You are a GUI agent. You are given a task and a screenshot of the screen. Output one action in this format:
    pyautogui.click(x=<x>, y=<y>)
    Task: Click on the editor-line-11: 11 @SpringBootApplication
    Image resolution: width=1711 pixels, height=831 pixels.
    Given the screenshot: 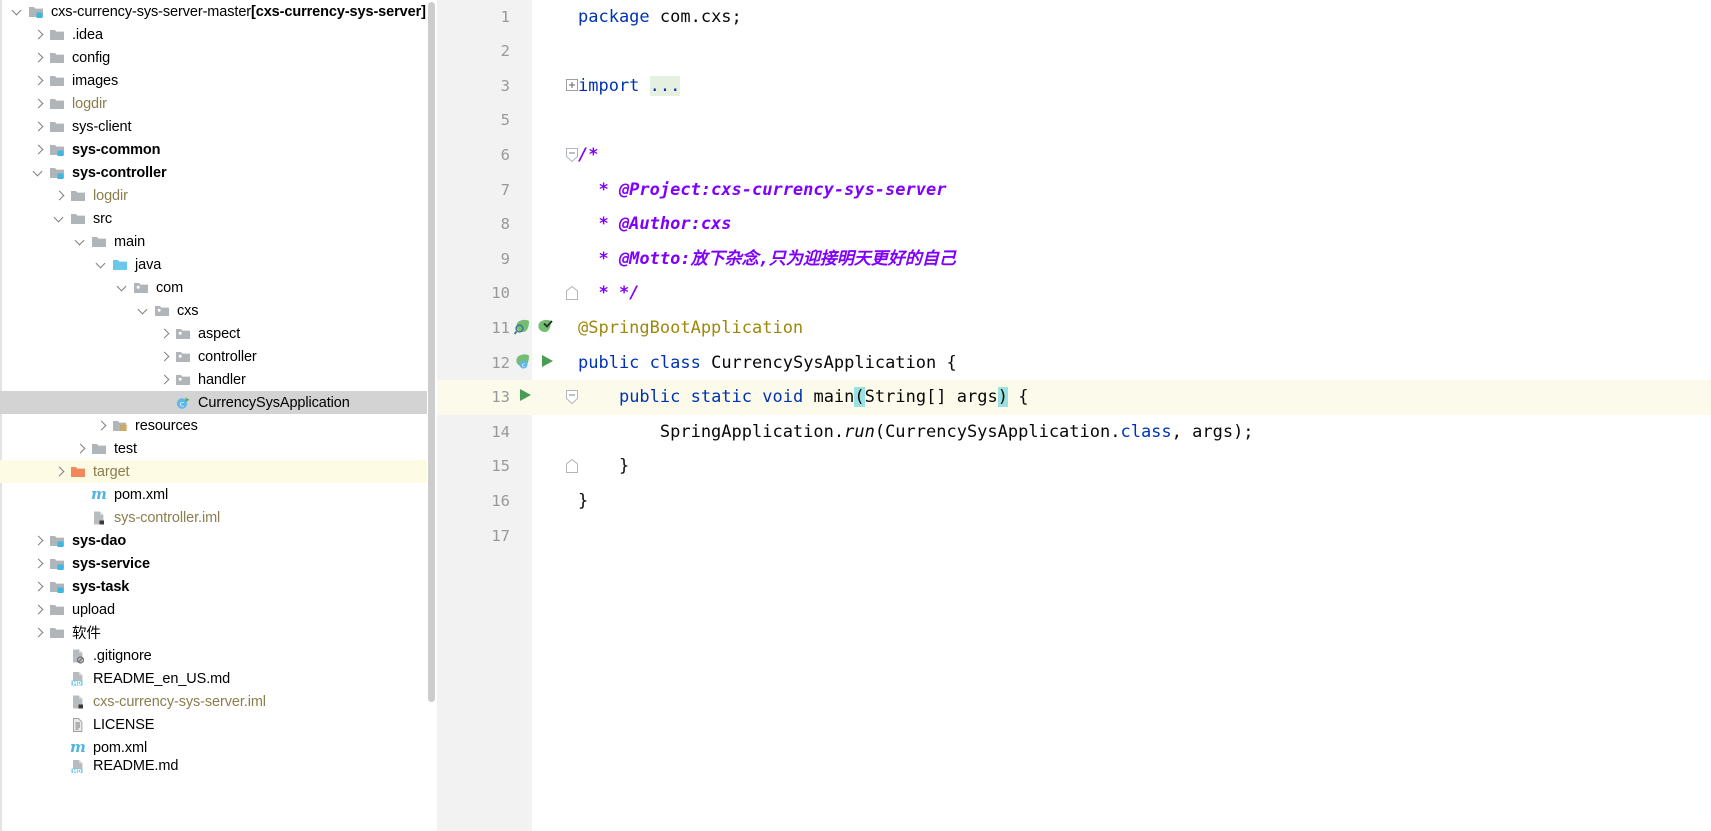 What is the action you would take?
    pyautogui.click(x=1074, y=328)
    